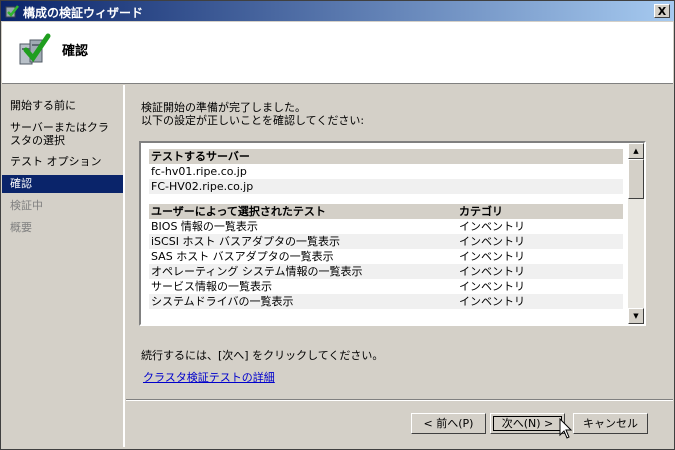 The height and width of the screenshot is (450, 675). What do you see at coordinates (386, 211) in the screenshot?
I see `tests-header-row: ユーザーによって選択されたテスト カテゴリ` at bounding box center [386, 211].